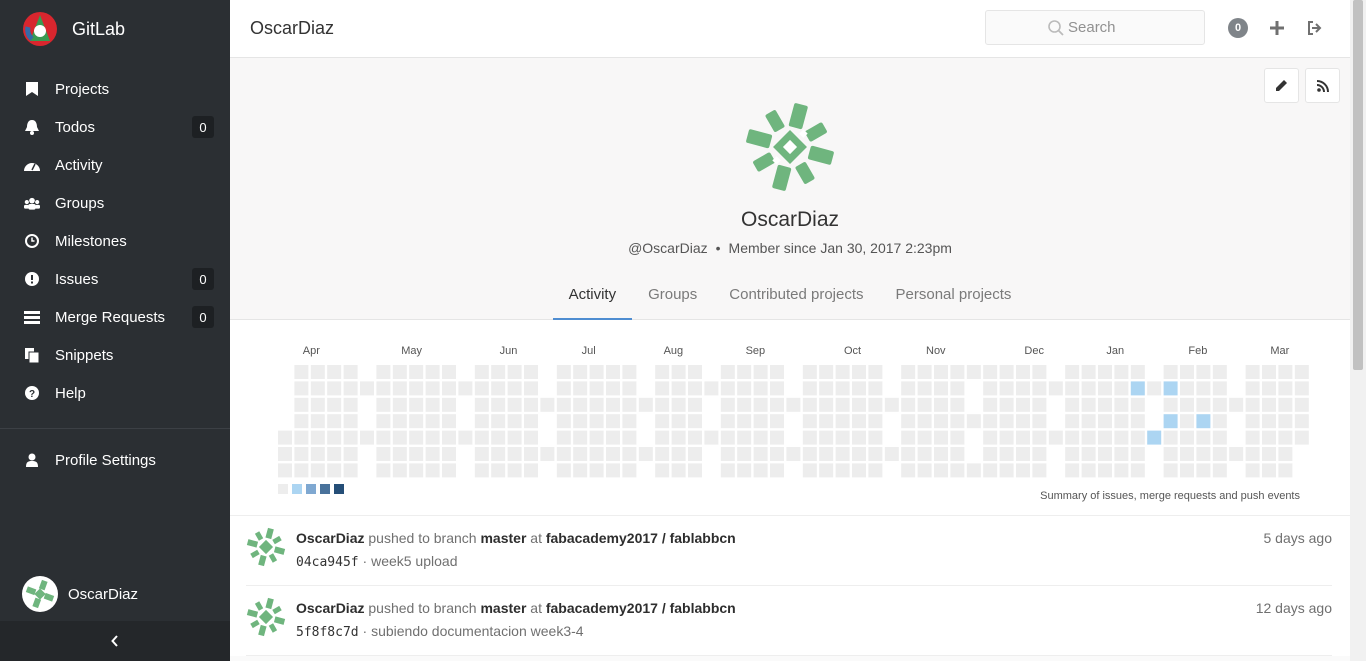  What do you see at coordinates (327, 562) in the screenshot?
I see `commit-sha-link: 04ca945f` at bounding box center [327, 562].